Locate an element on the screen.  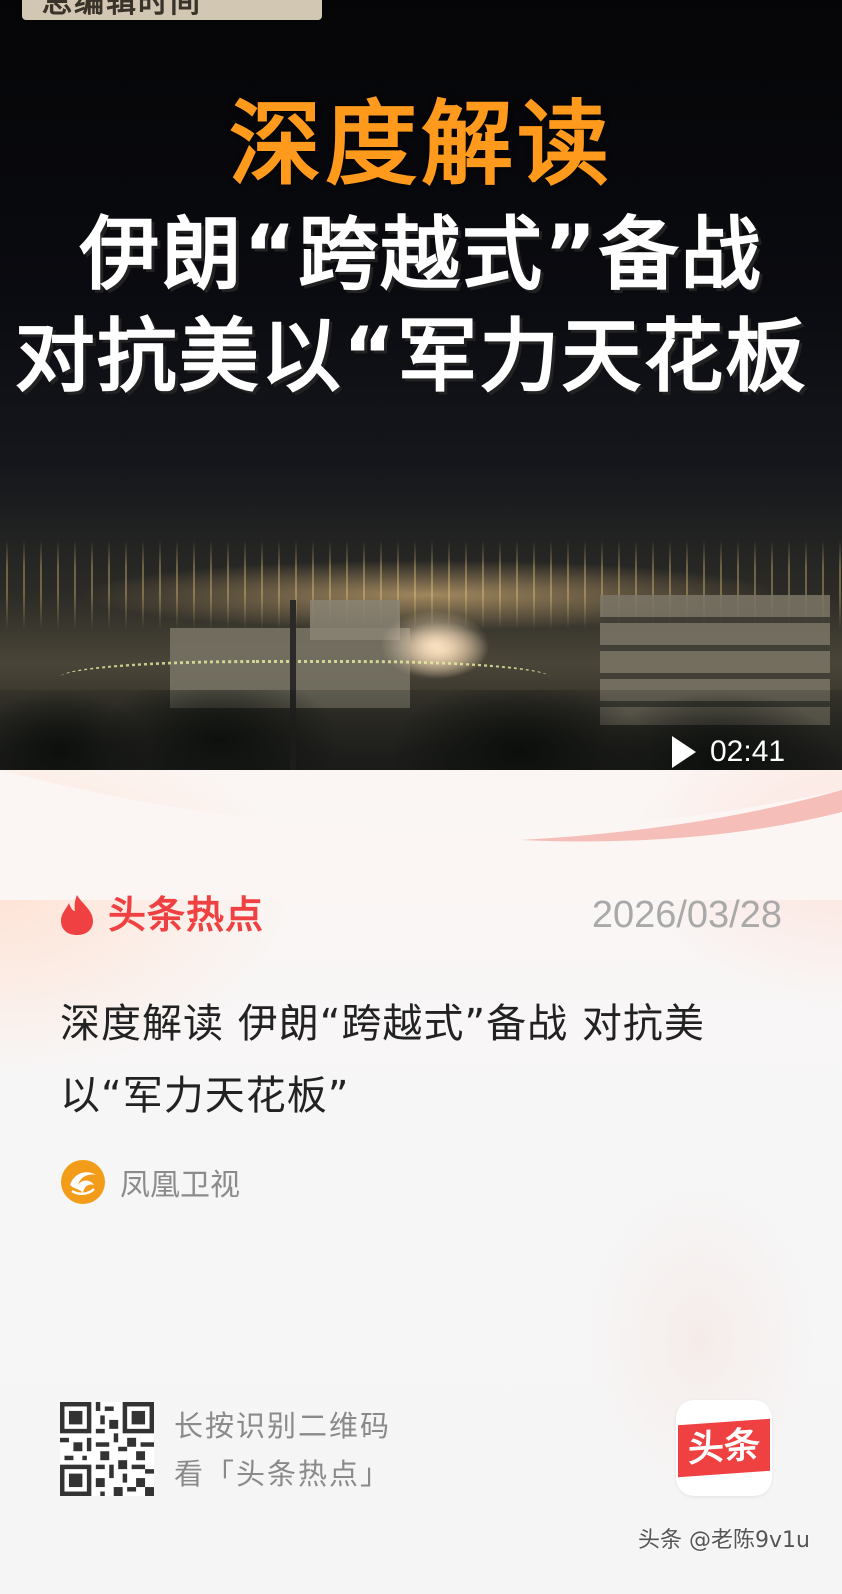
qr-code is located at coordinates (107, 1449).